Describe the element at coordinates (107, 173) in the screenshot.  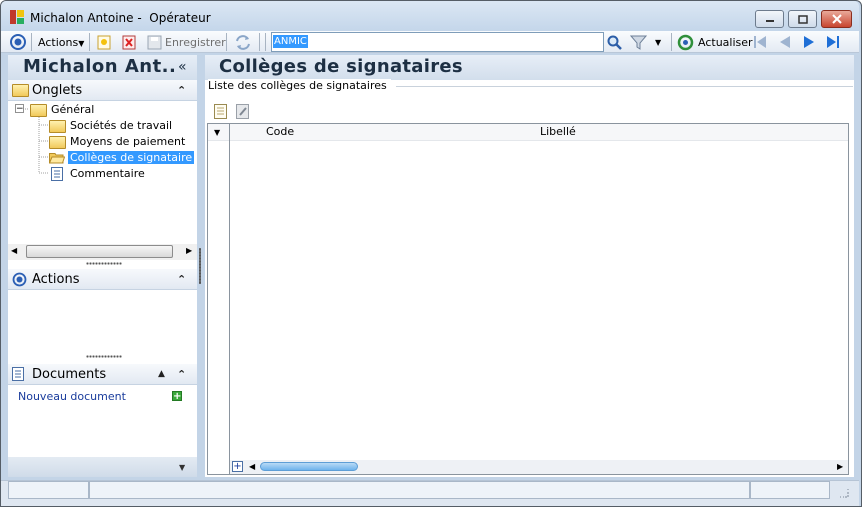
I see `tree-item-commentaire: Commentaire` at that location.